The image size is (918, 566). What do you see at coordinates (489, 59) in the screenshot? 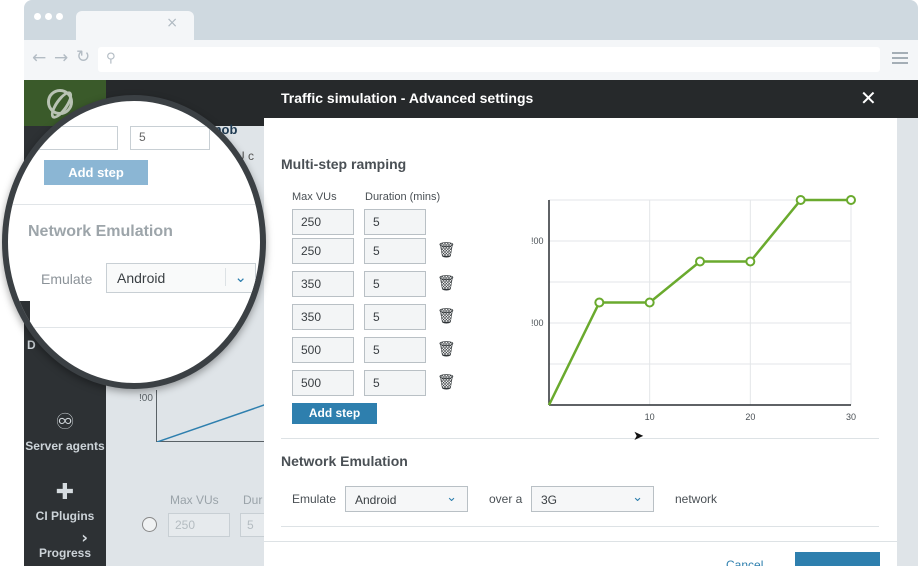
I see `address-bar: ⚲` at bounding box center [489, 59].